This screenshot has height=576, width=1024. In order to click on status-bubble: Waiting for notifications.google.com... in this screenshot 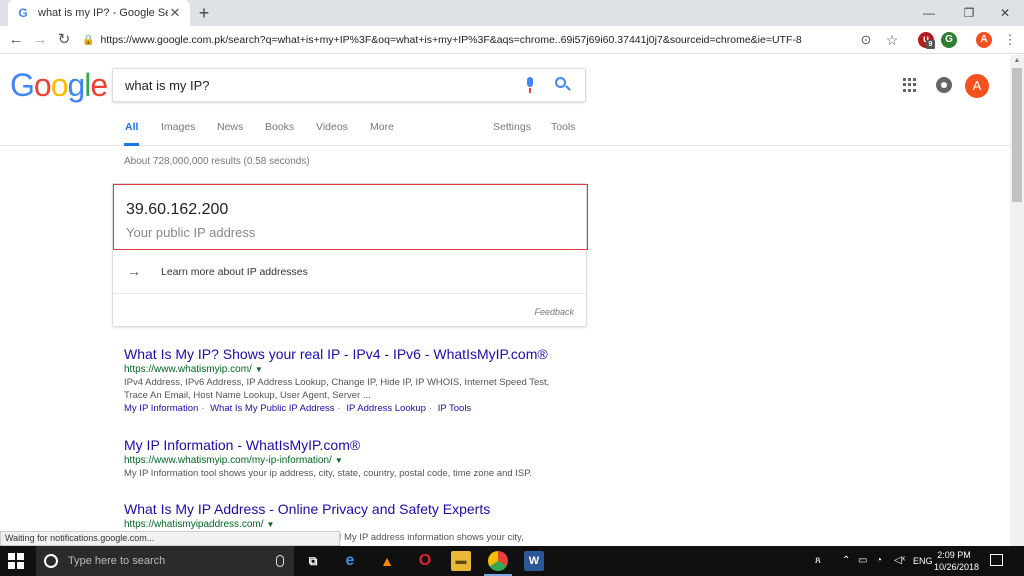, I will do `click(170, 538)`.